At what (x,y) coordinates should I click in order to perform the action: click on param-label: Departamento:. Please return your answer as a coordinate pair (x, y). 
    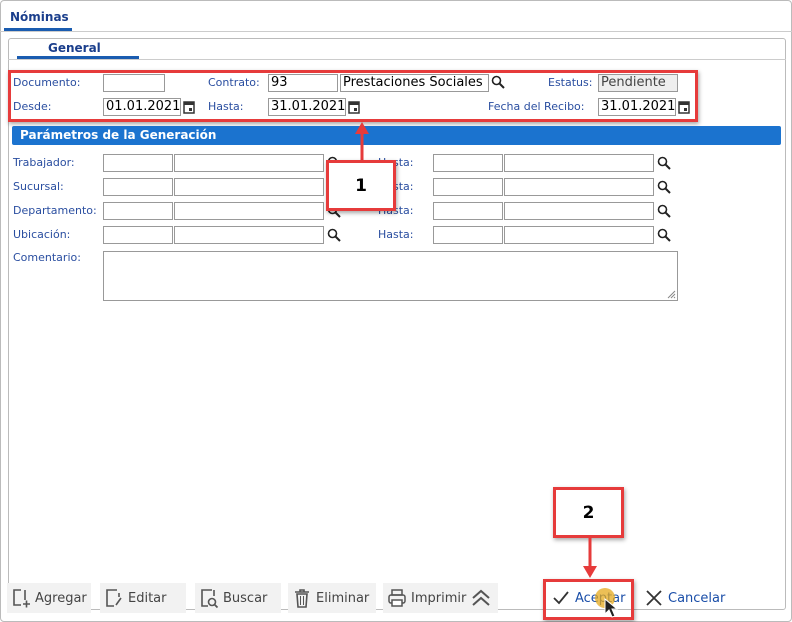
    Looking at the image, I should click on (55, 210).